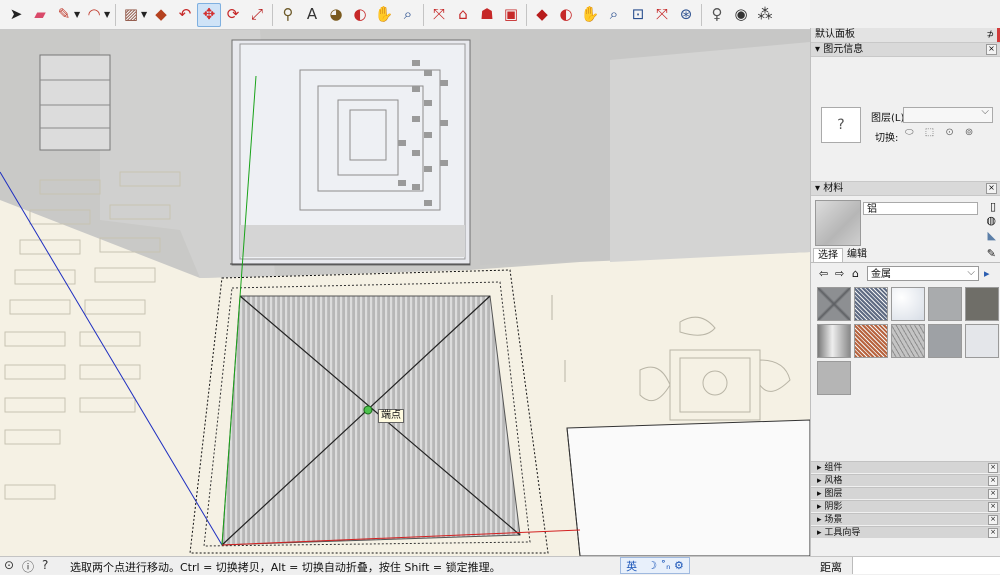  What do you see at coordinates (391, 416) in the screenshot?
I see `inference-tooltip: 端点` at bounding box center [391, 416].